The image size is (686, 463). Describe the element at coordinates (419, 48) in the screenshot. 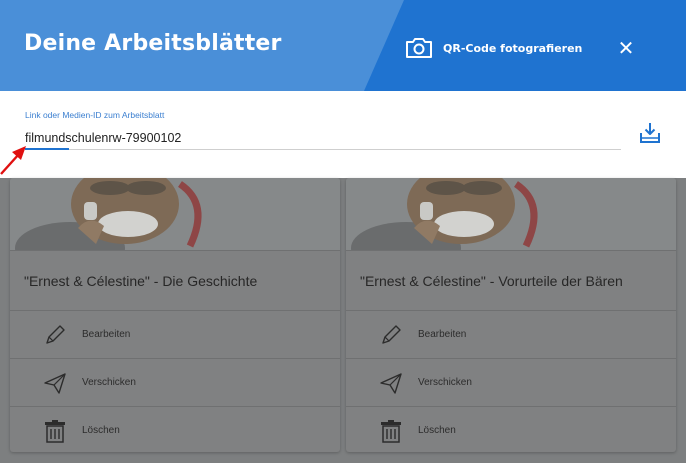

I see `camera-icon` at that location.